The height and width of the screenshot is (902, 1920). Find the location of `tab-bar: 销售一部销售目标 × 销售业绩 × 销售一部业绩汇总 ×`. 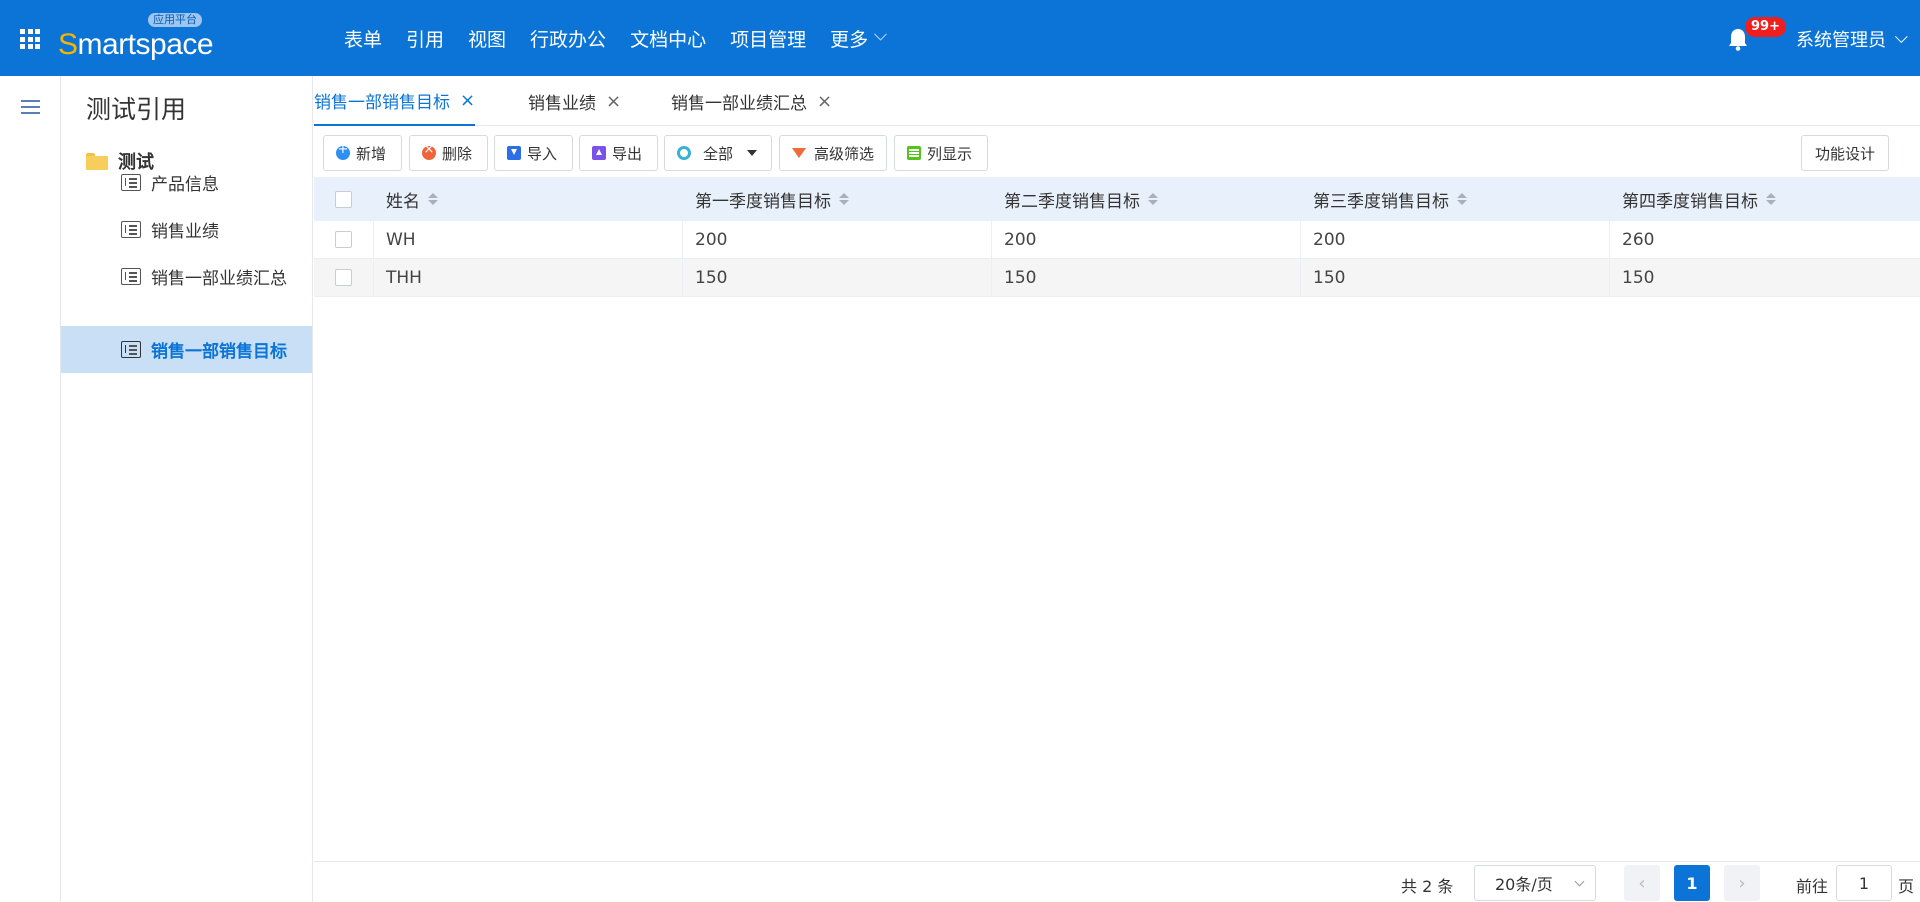

tab-bar: 销售一部销售目标 × 销售业绩 × 销售一部业绩汇总 × is located at coordinates (1117, 101).